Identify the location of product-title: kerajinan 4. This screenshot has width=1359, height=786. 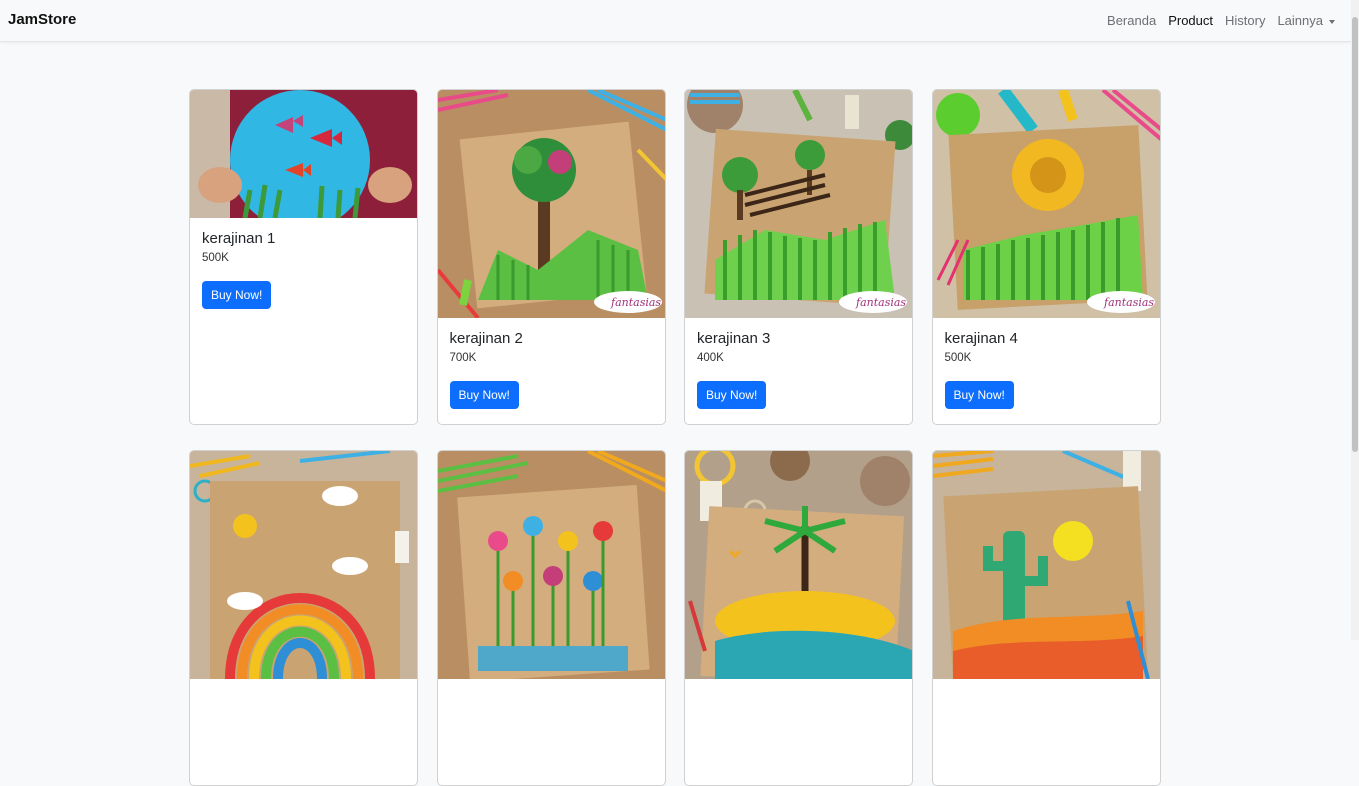
(981, 338).